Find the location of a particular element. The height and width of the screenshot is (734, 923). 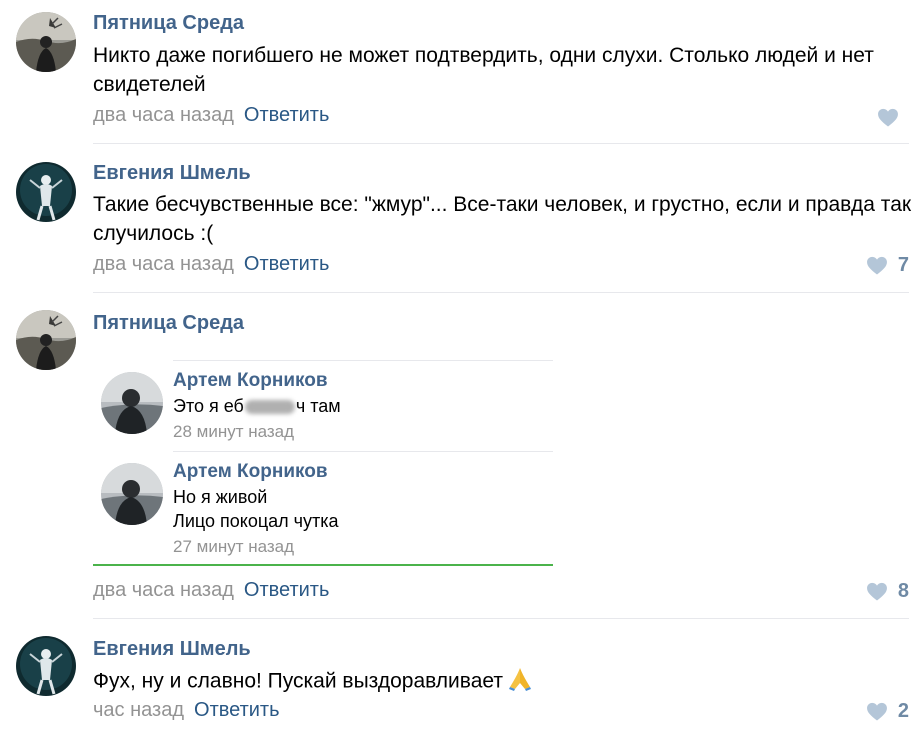

quote-text-line: Но я живой is located at coordinates (220, 497).